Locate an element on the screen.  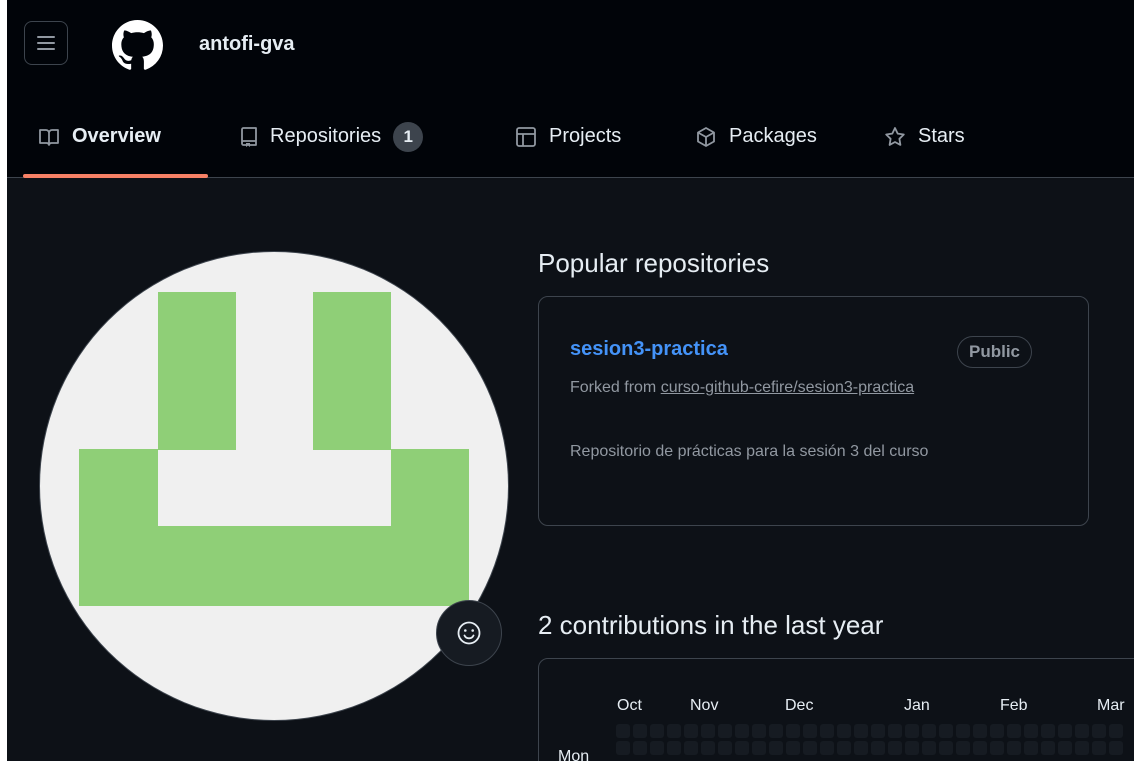
top-header: antofi-gva is located at coordinates (570, 48).